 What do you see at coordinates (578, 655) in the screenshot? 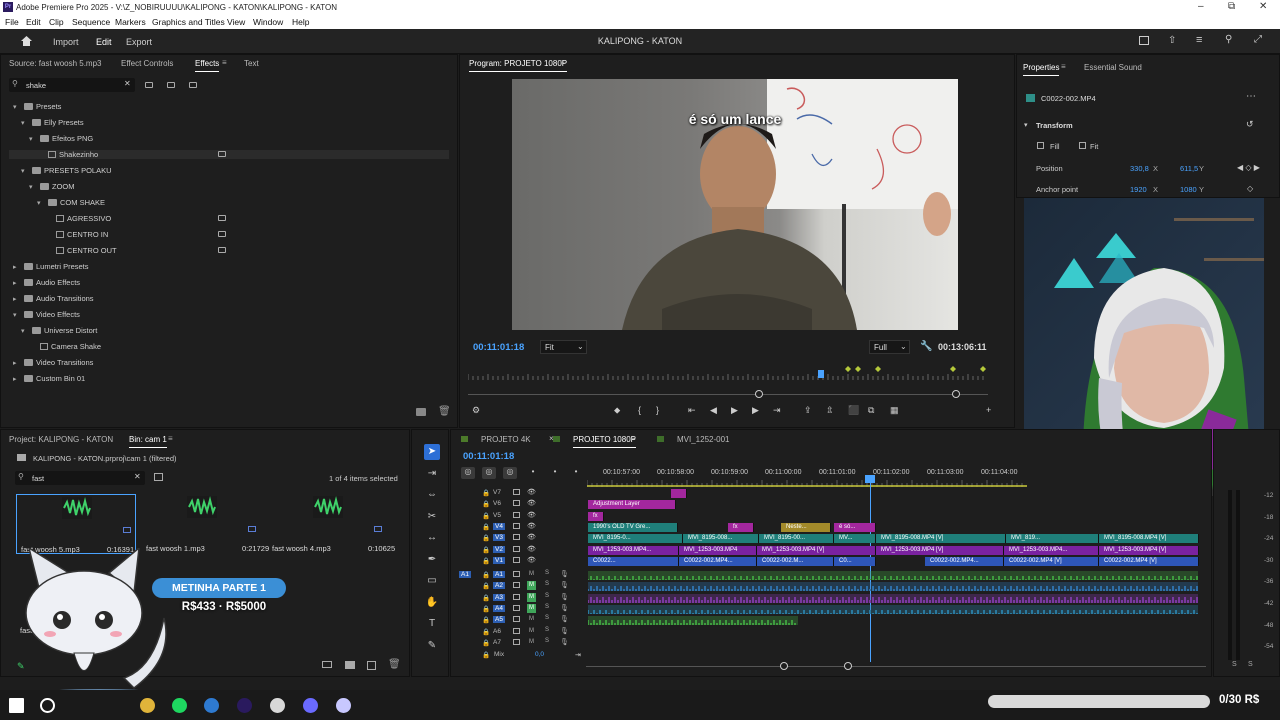
I see `go-to-end-icon: ⇥` at bounding box center [578, 655].